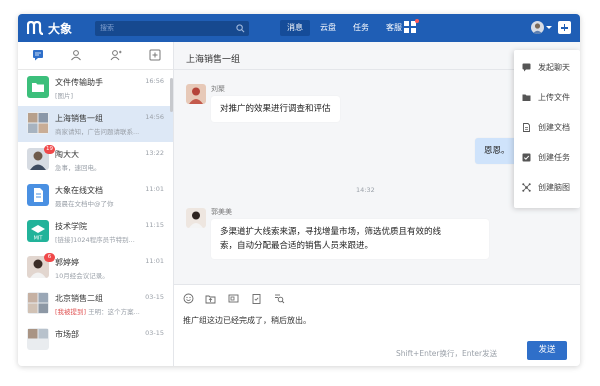  I want to click on app-logo: 大象, so click(49, 28).